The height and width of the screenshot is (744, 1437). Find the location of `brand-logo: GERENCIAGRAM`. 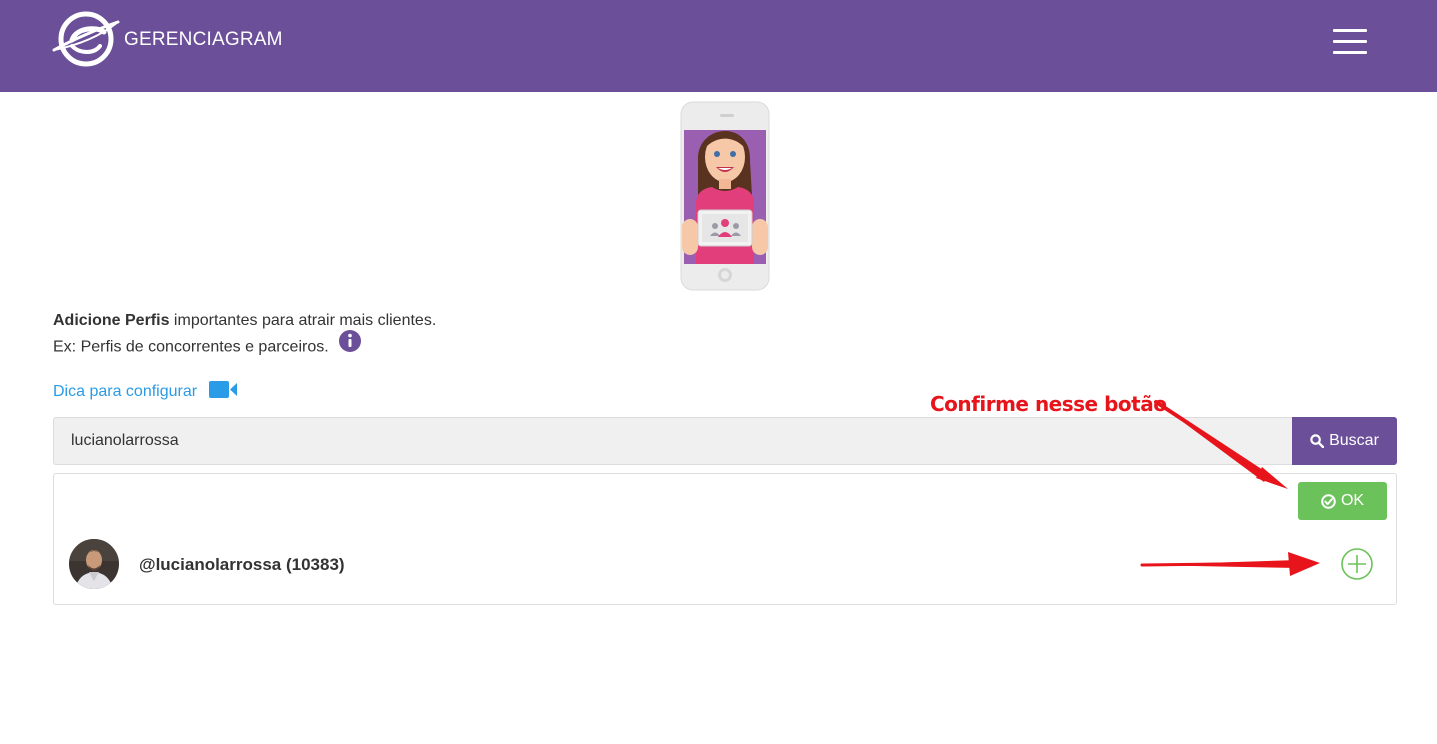

brand-logo: GERENCIAGRAM is located at coordinates (167, 39).